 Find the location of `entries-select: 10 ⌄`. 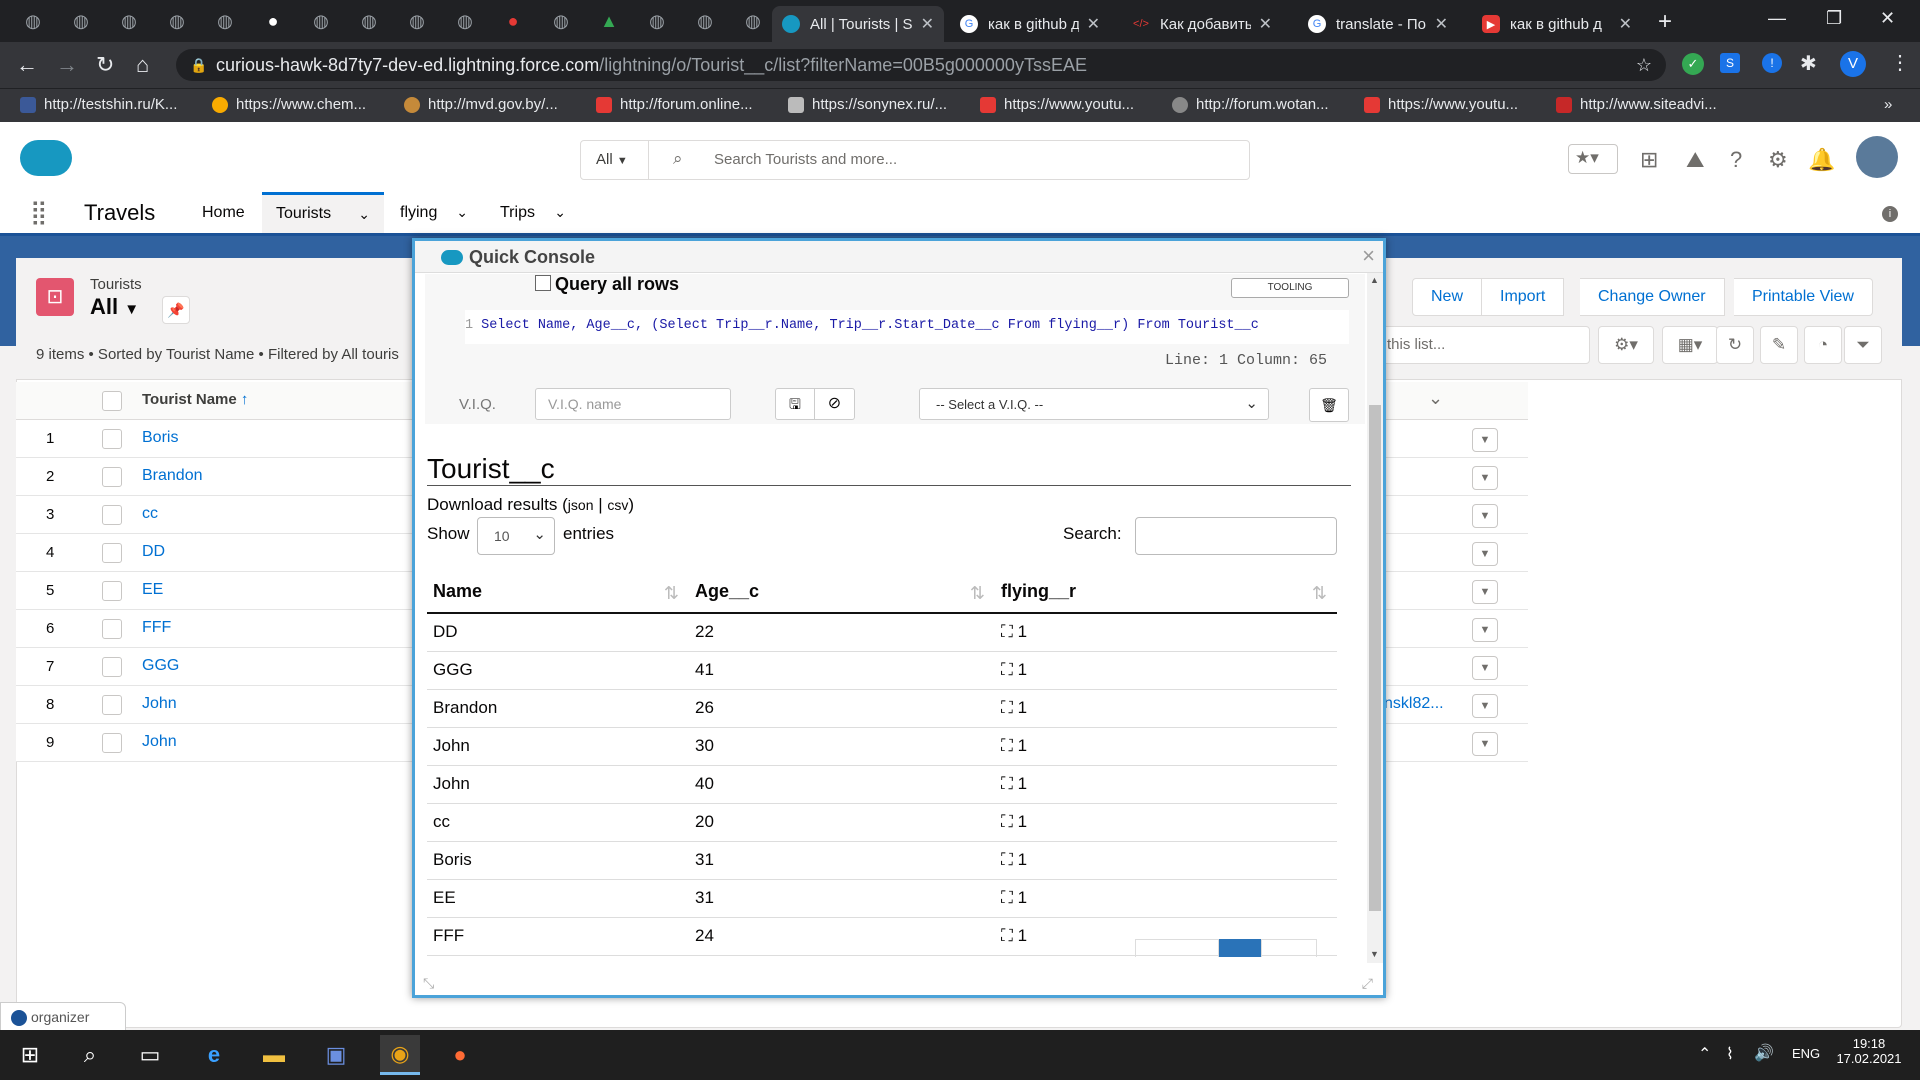

entries-select: 10 ⌄ is located at coordinates (516, 536).